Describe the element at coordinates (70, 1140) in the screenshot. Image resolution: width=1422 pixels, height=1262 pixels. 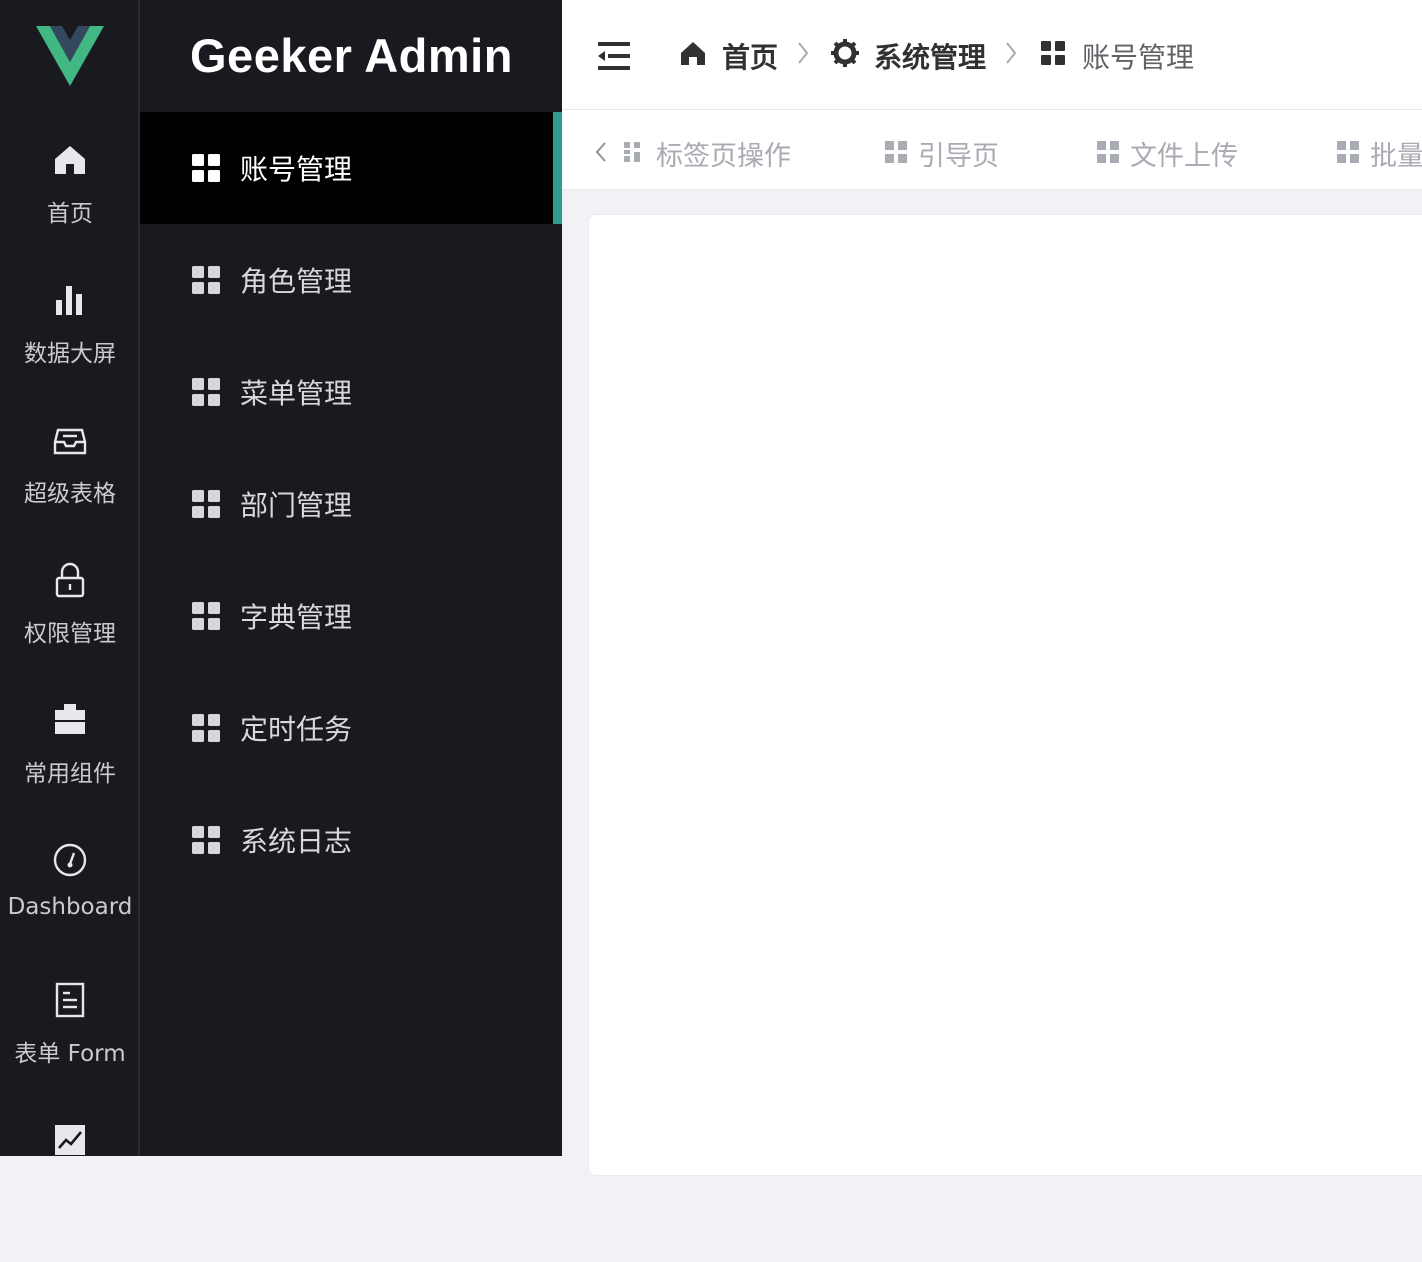
I see `trend-icon` at that location.